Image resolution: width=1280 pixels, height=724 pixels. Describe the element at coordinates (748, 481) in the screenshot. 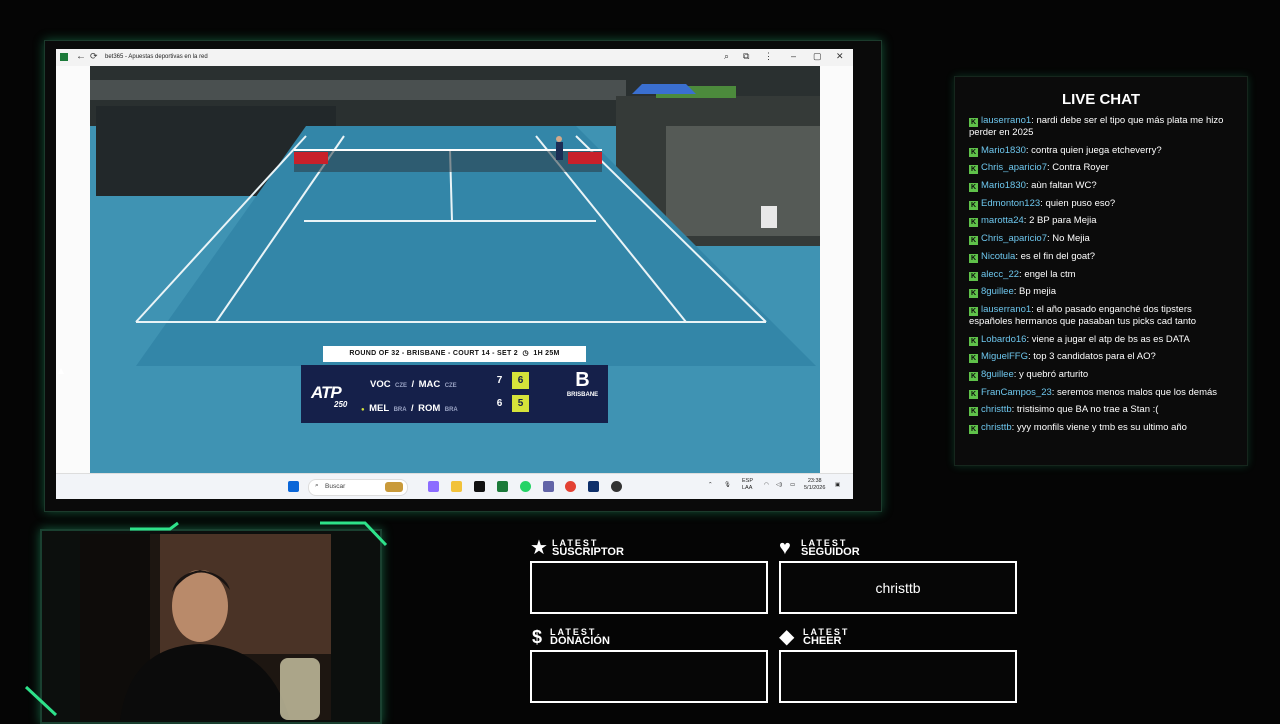

I see `language-code: ESP` at that location.